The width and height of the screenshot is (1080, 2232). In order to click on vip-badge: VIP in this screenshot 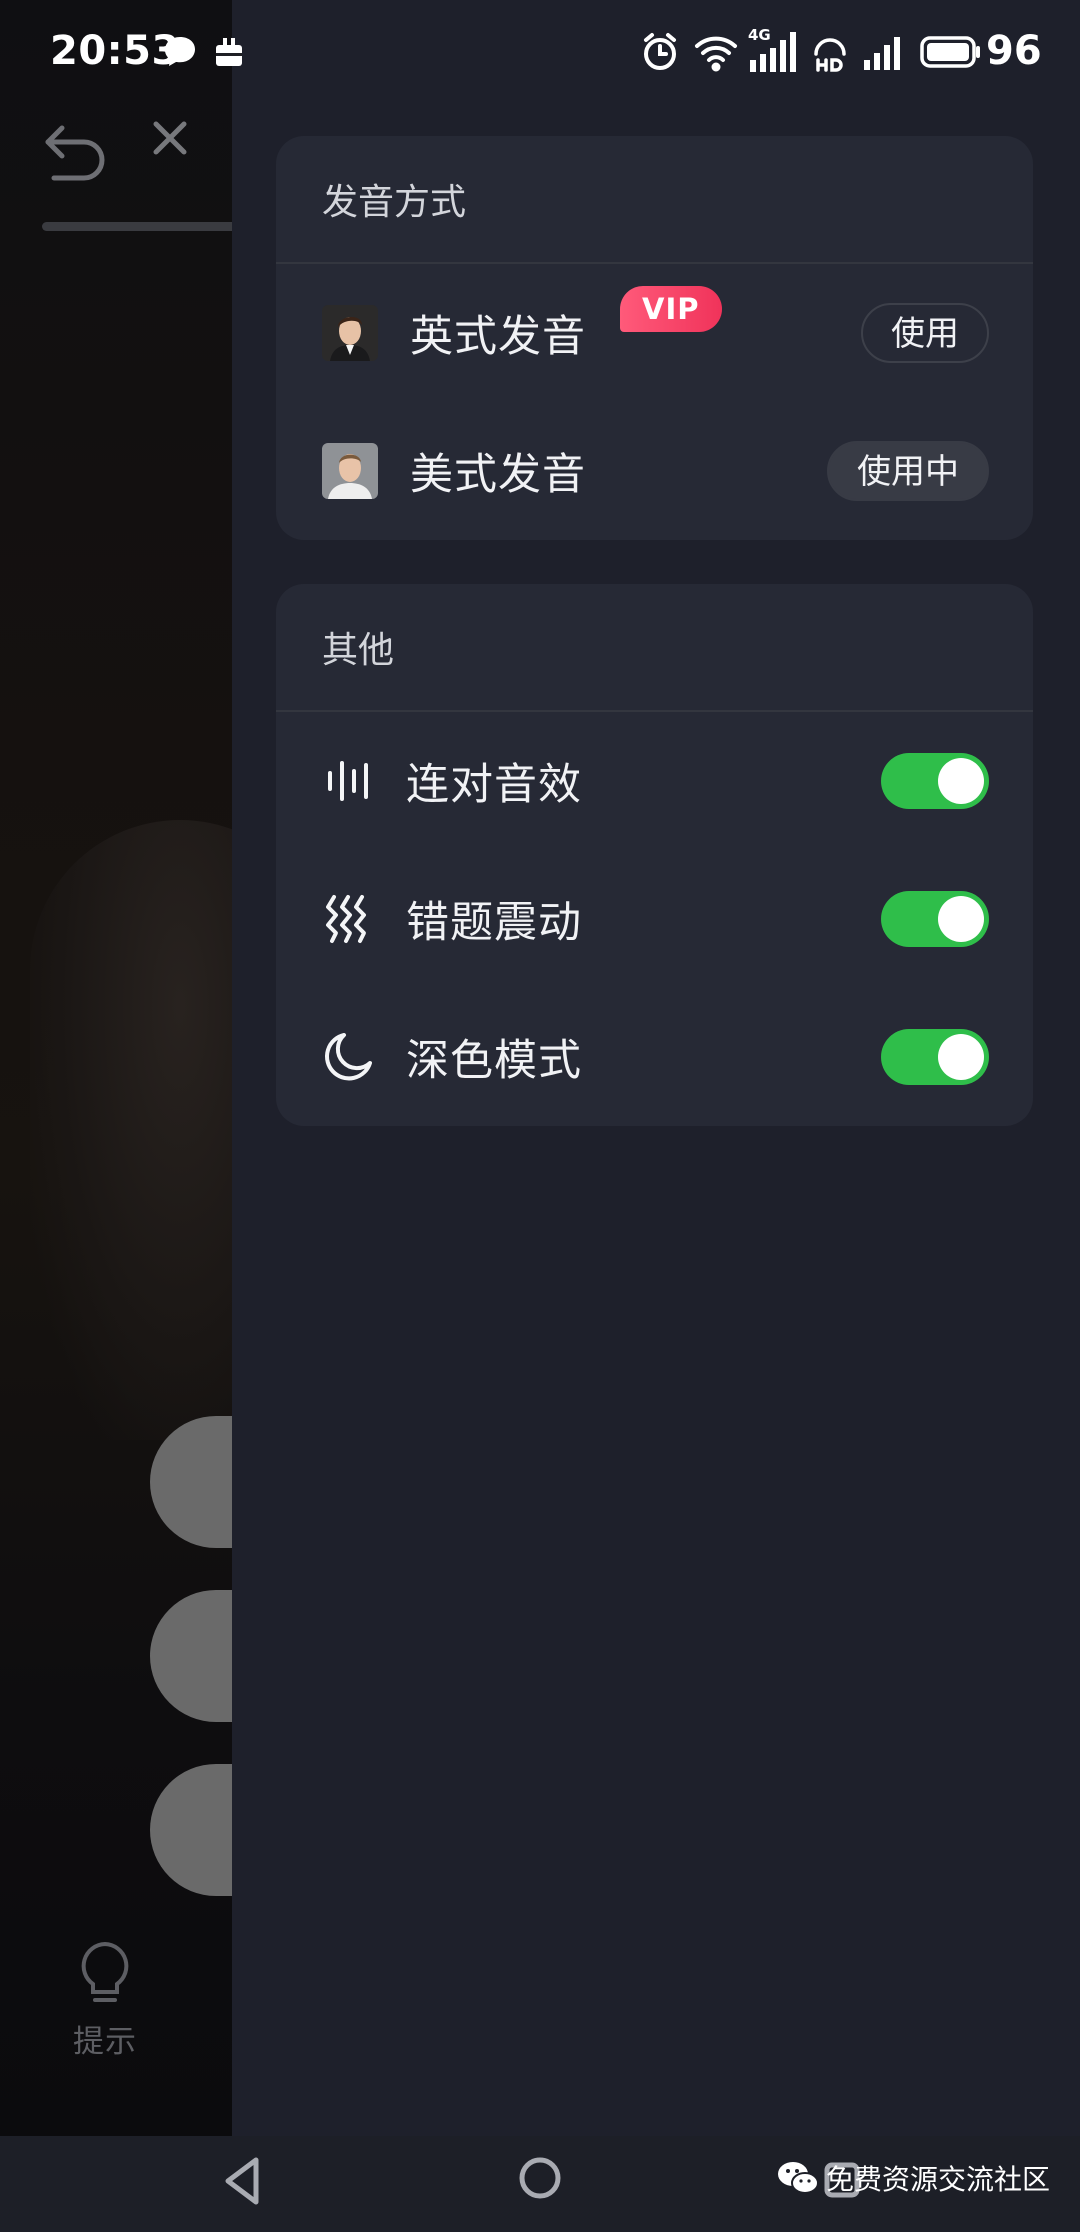, I will do `click(671, 309)`.